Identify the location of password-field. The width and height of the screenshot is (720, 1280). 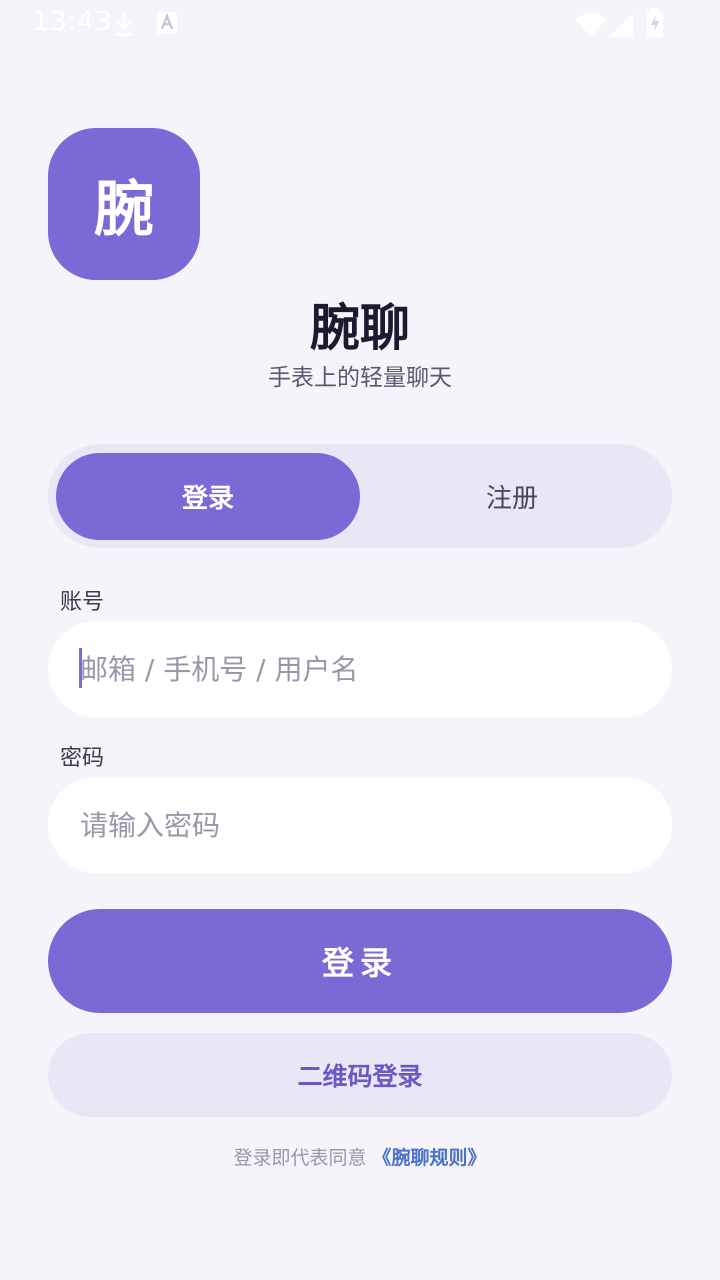
(360, 825).